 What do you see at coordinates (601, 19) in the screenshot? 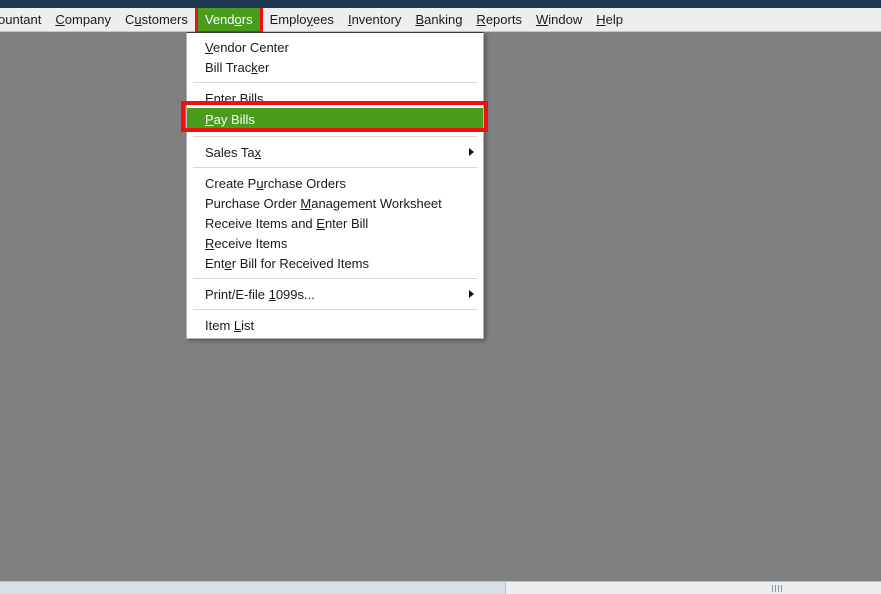
I see `mnemonic-underline: H` at bounding box center [601, 19].